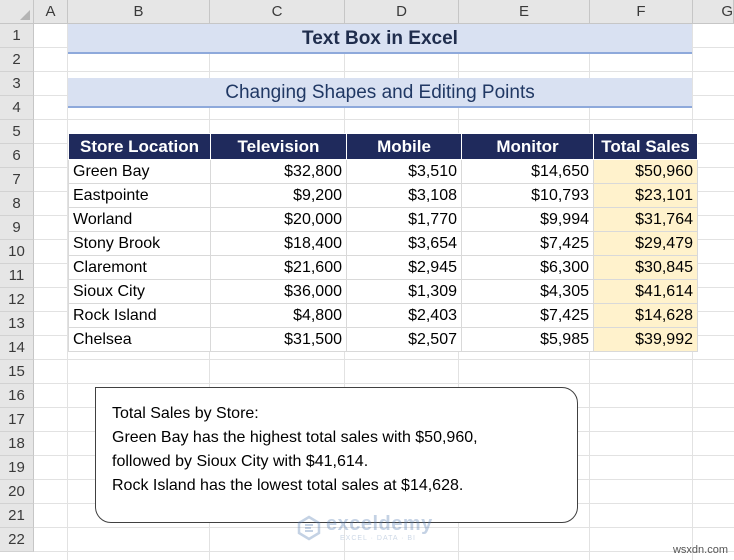  What do you see at coordinates (645, 339) in the screenshot?
I see `cell-total-sales: $39,992` at bounding box center [645, 339].